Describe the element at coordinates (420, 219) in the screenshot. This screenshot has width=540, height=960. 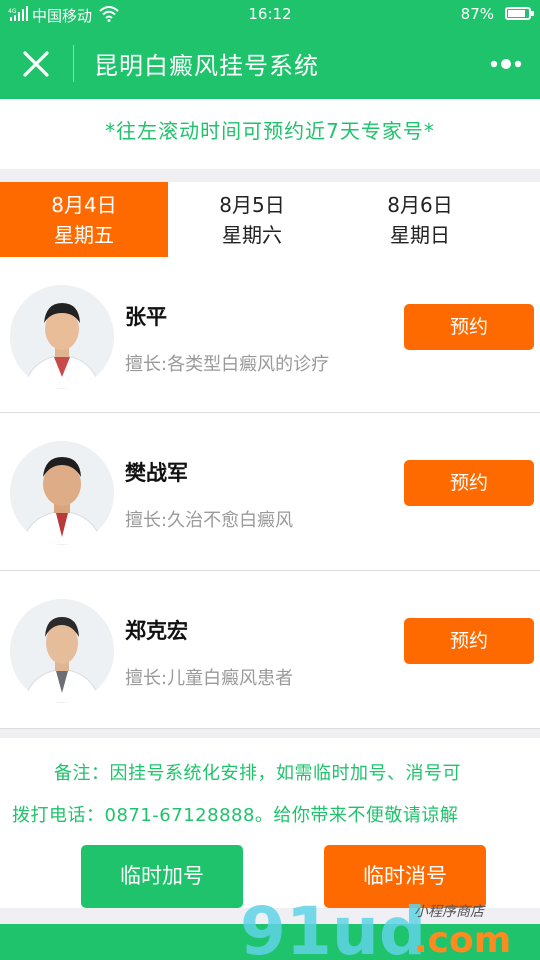
I see `date-tab-2: 8月6日 星期日` at that location.